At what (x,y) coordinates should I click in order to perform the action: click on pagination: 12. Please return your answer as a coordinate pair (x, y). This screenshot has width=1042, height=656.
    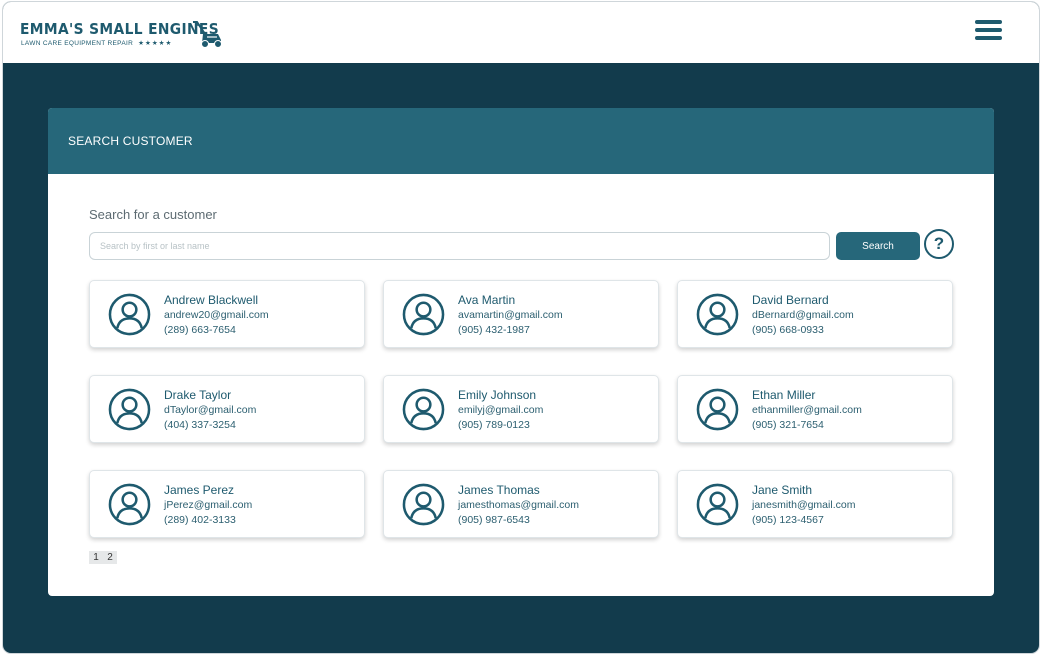
    Looking at the image, I should click on (103, 557).